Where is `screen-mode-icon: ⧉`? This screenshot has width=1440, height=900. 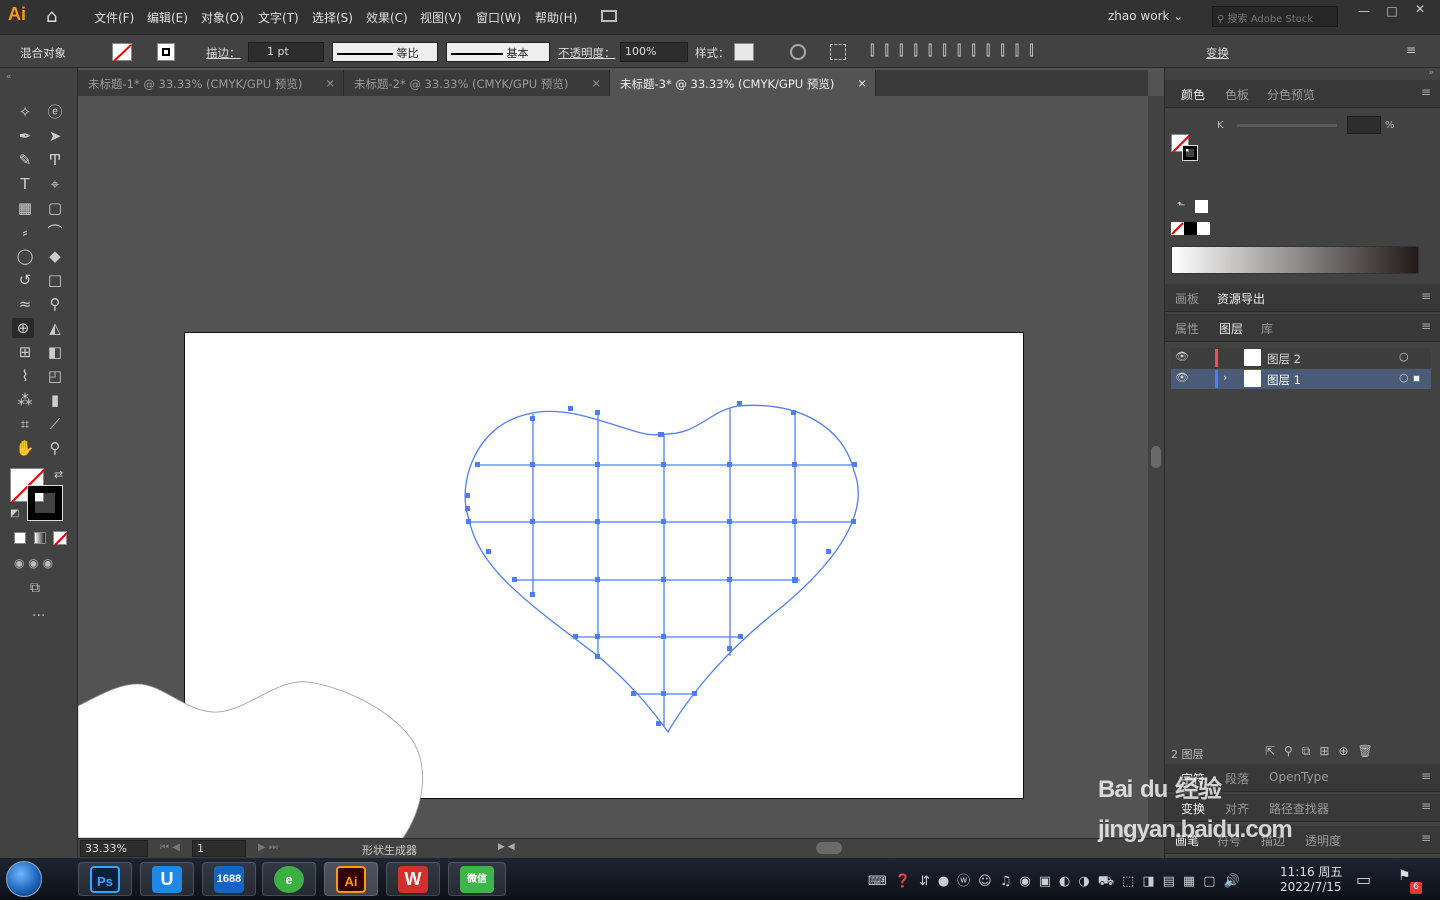 screen-mode-icon: ⧉ is located at coordinates (35, 588).